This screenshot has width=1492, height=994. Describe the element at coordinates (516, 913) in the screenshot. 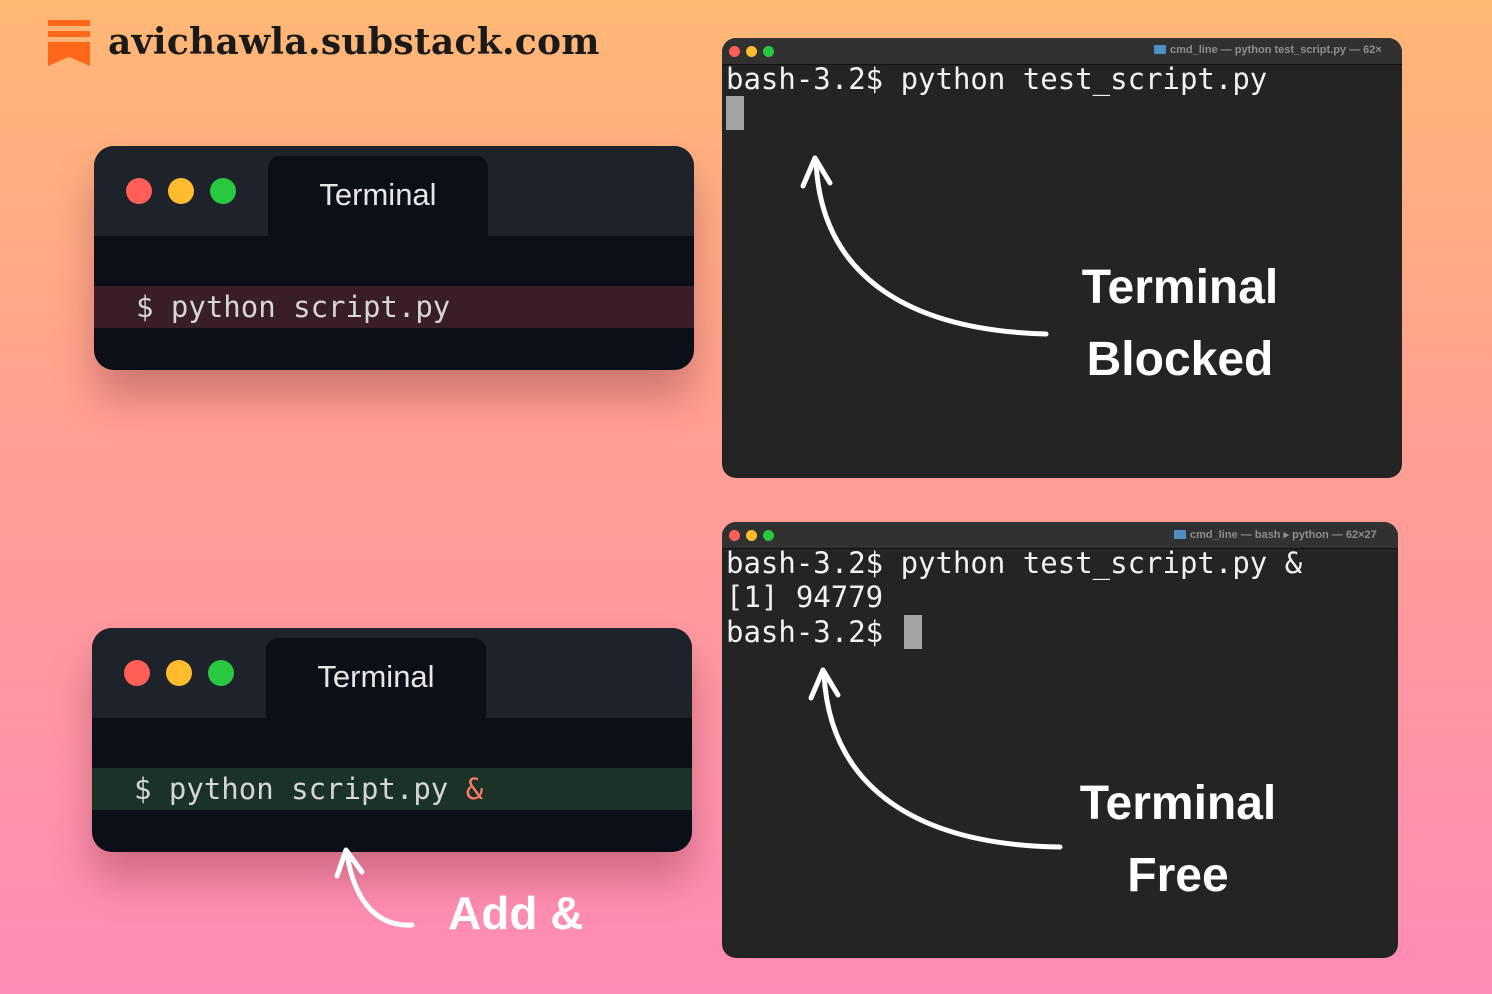

I see `add-ampersand-callout: Add &` at that location.